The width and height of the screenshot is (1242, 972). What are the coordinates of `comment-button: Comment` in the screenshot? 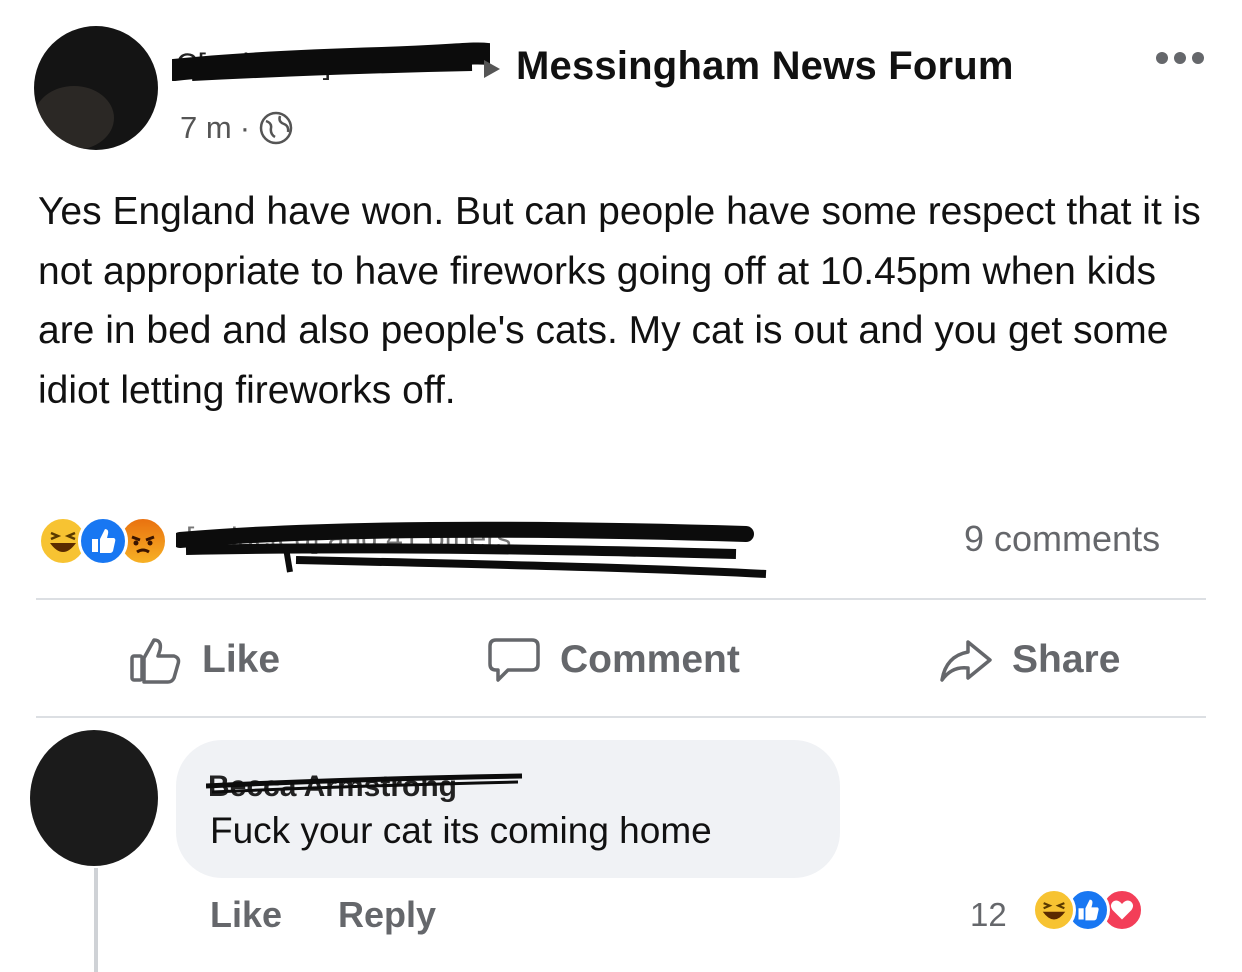 It's located at (613, 660).